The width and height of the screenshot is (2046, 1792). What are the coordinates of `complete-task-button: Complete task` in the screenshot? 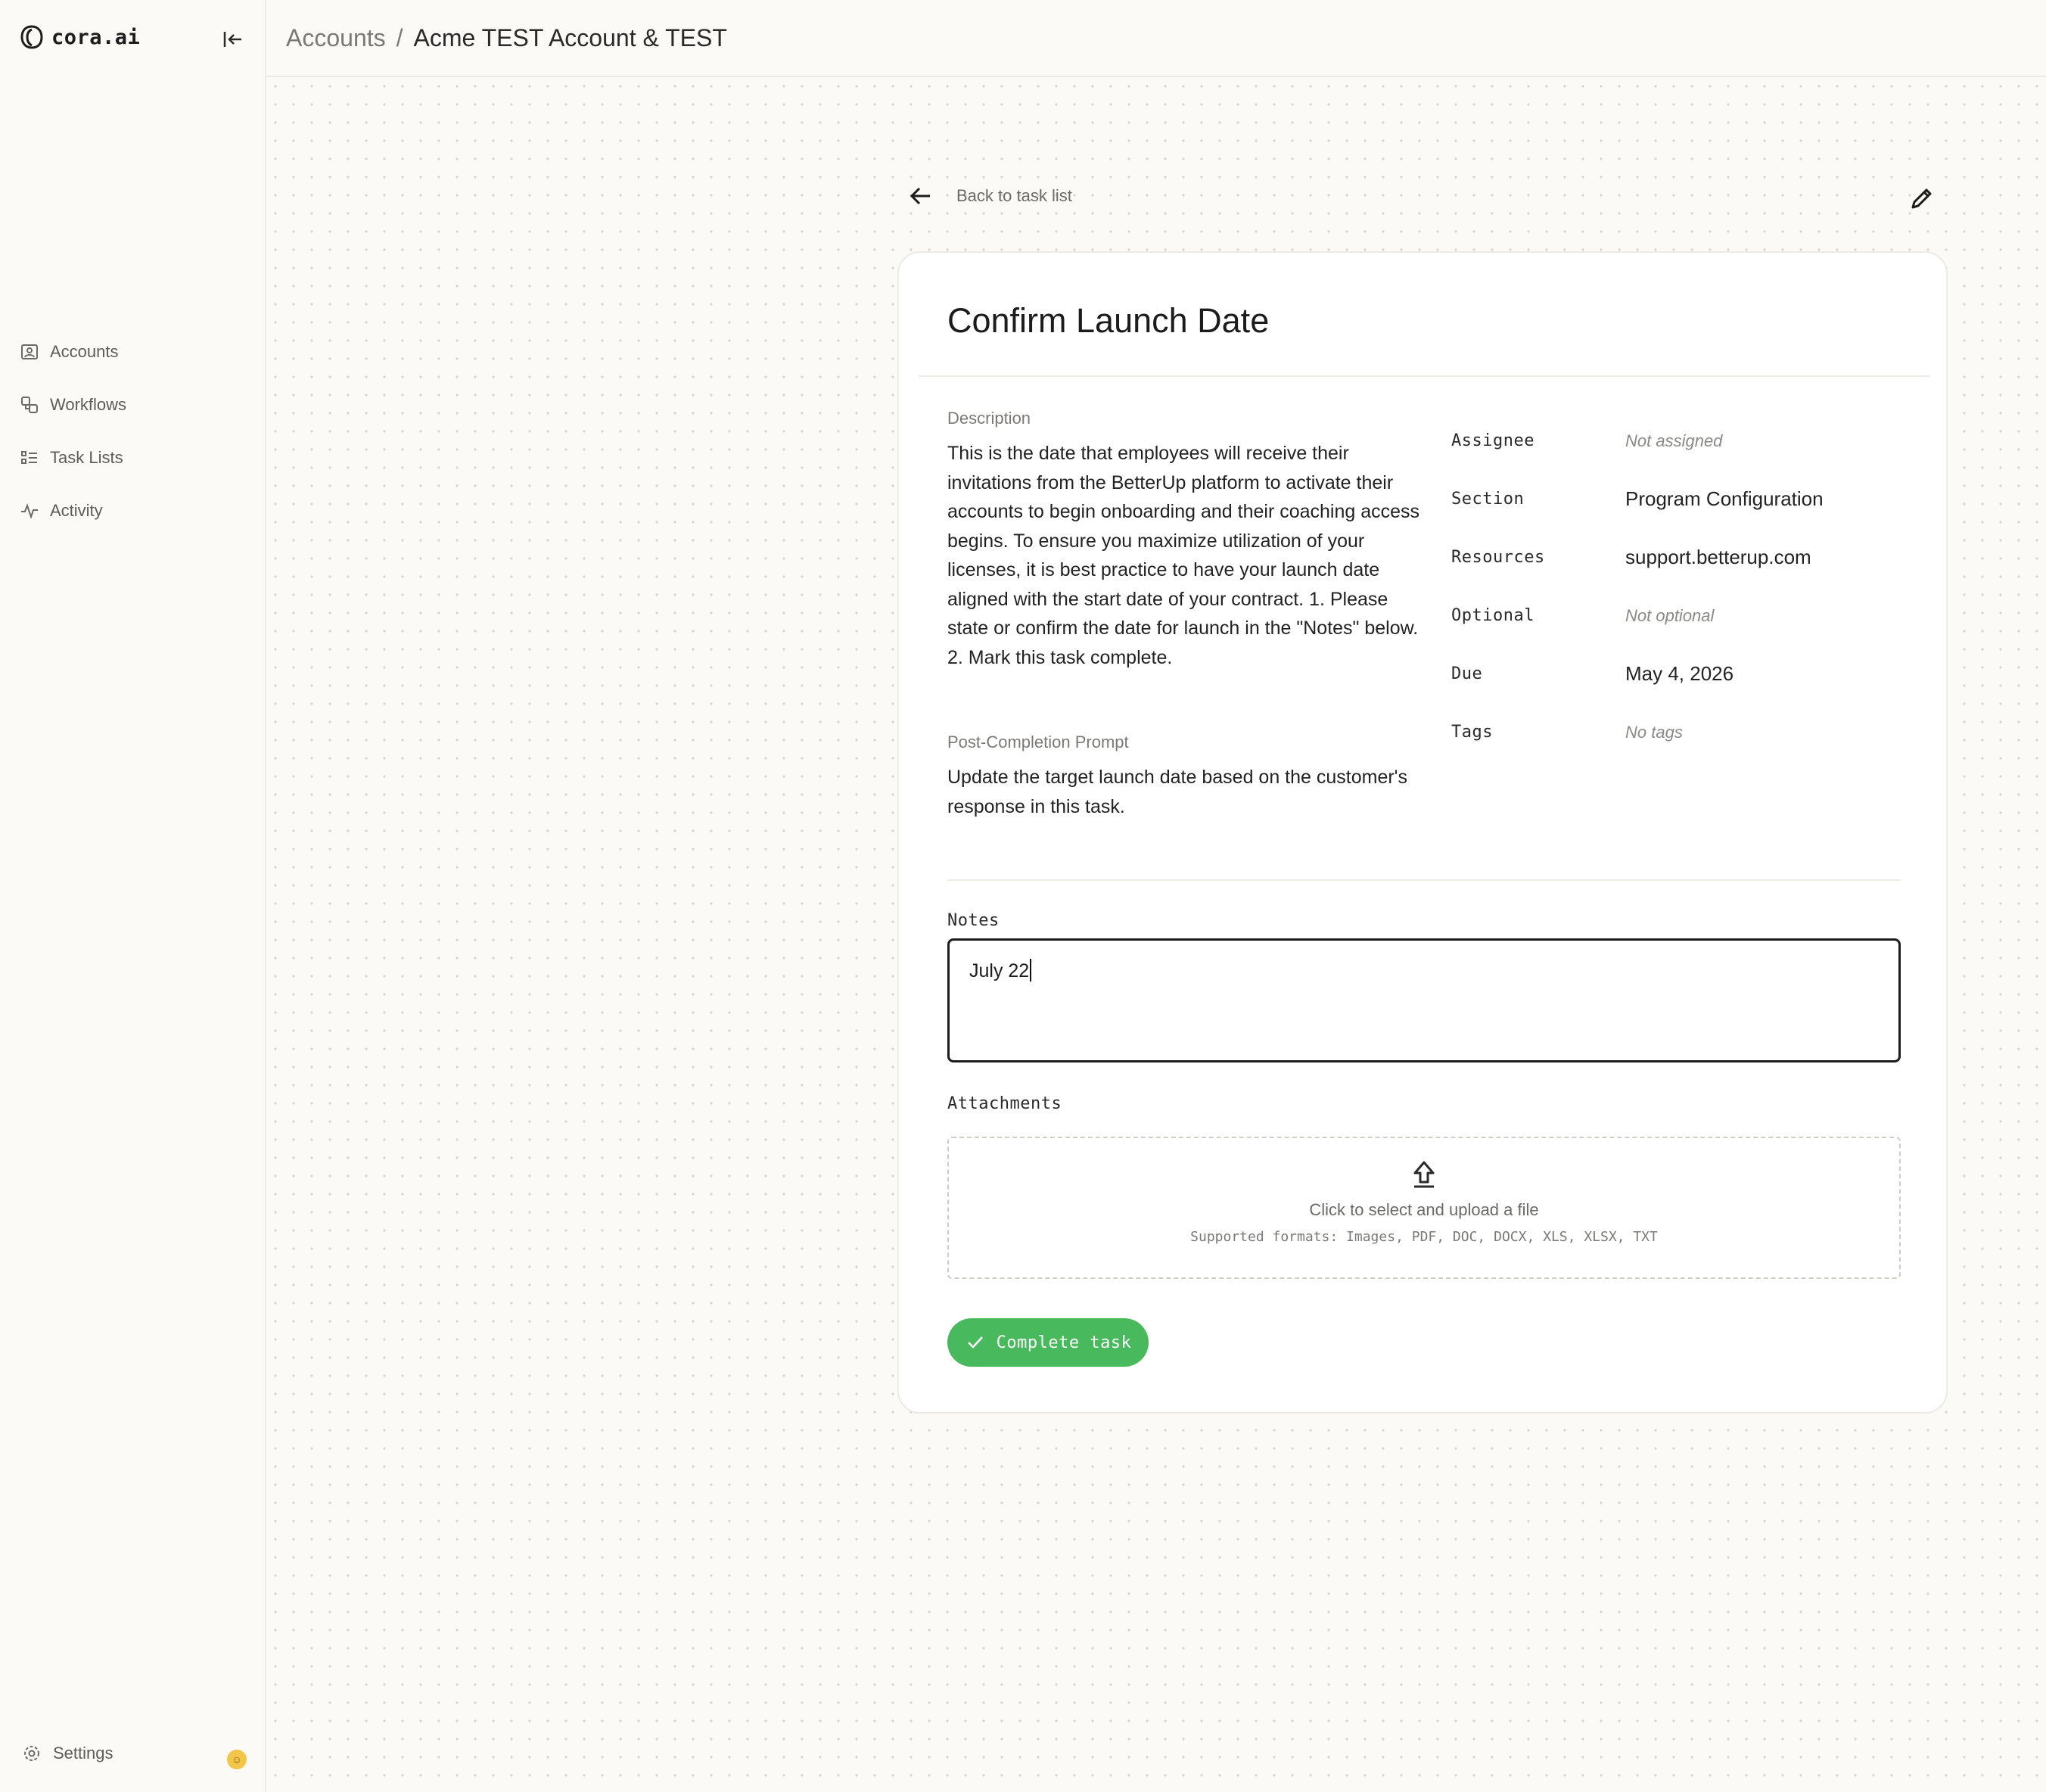 It's located at (1048, 1342).